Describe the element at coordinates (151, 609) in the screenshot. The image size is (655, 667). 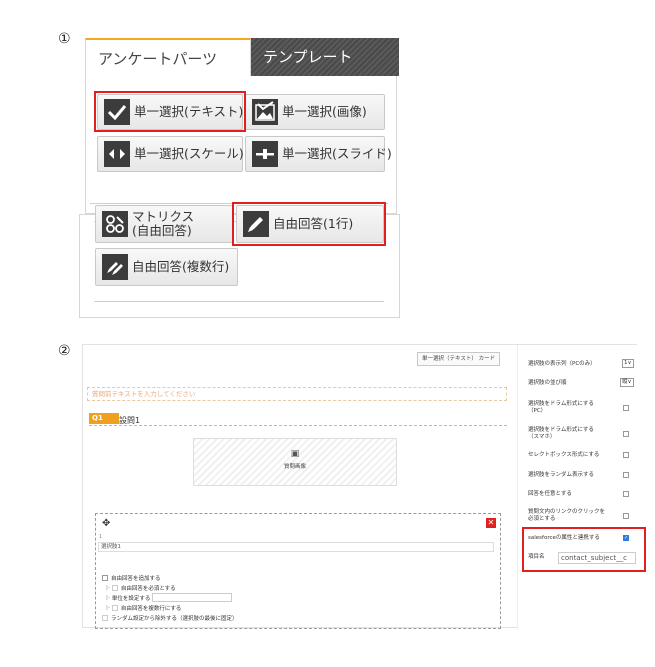
I see `option-label: 自由回答を複数行にする` at that location.